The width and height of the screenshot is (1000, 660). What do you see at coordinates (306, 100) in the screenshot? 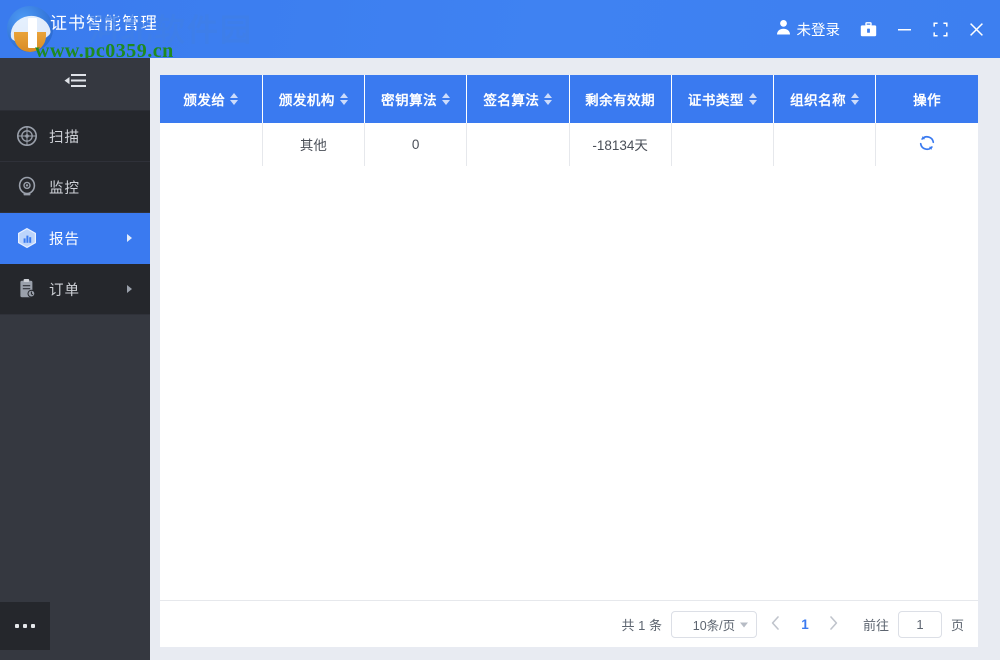
I see `column-label: 颁发机构` at bounding box center [306, 100].